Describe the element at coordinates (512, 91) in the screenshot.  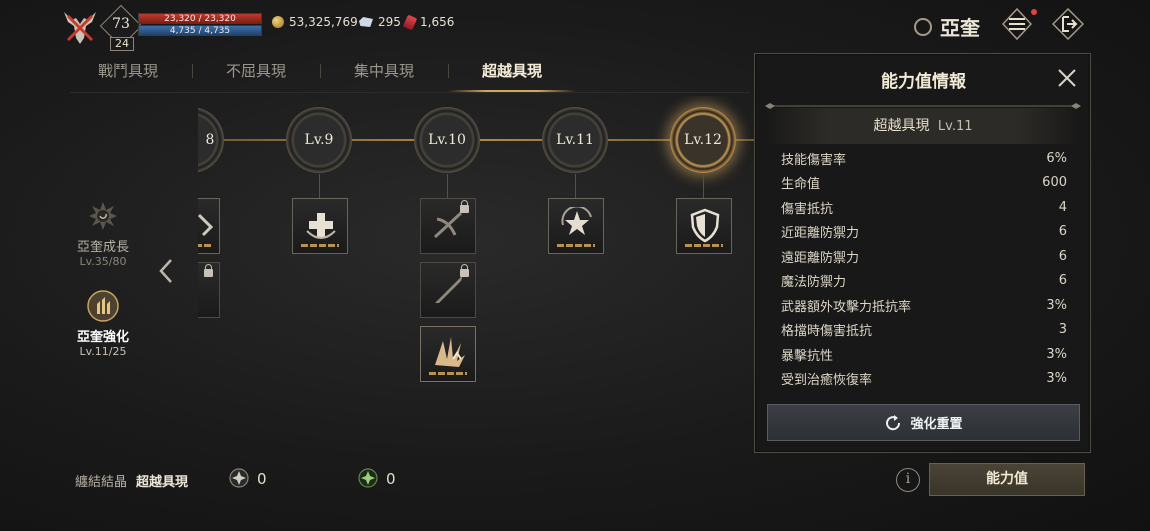
I see `active-tab-indicator` at that location.